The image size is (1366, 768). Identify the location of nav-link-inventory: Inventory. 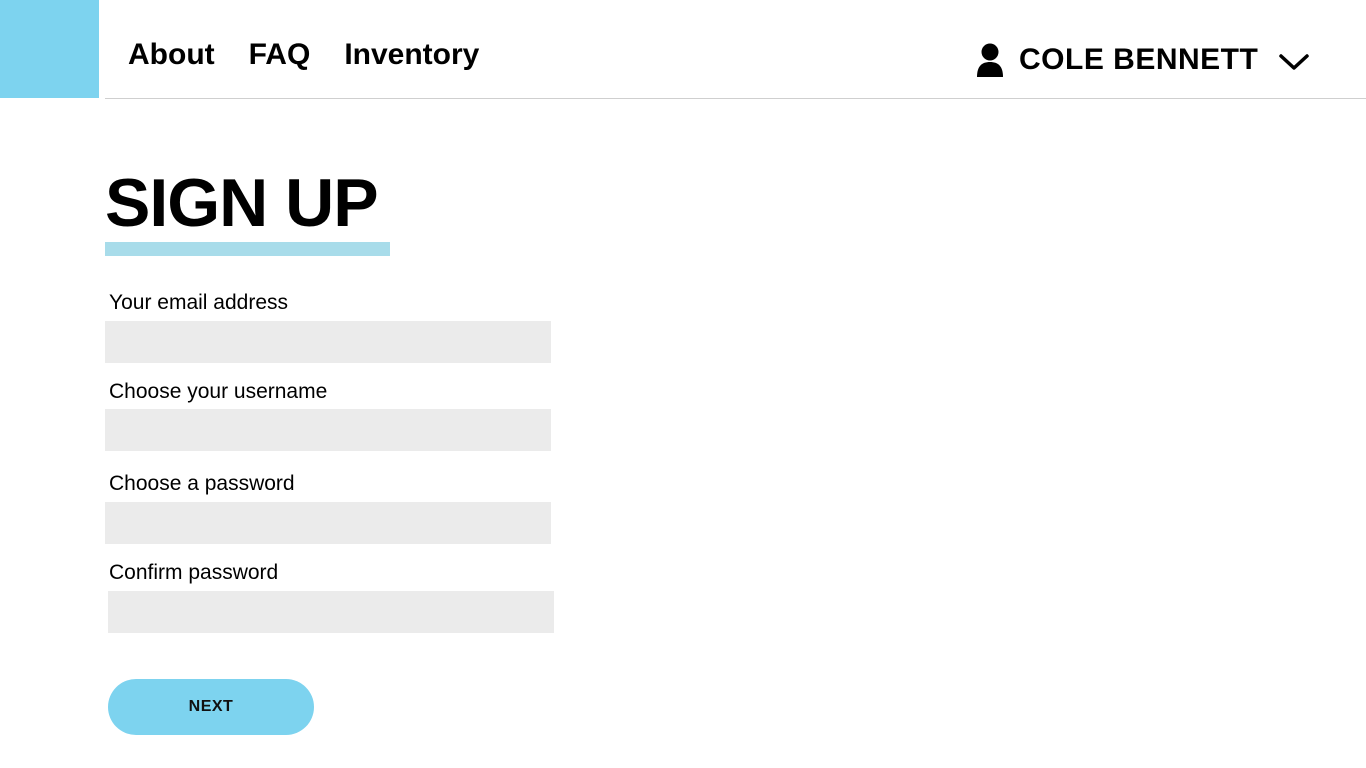
(411, 55).